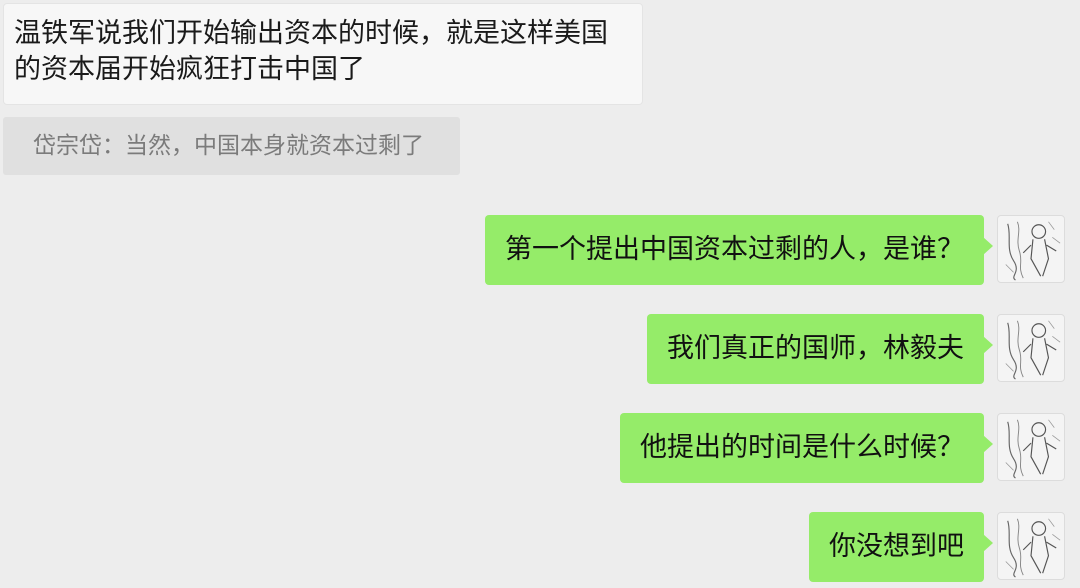 This screenshot has height=588, width=1080. What do you see at coordinates (739, 250) in the screenshot?
I see `sent-message-bubble: 第一个提出中国资本过剩的人，是谁？` at bounding box center [739, 250].